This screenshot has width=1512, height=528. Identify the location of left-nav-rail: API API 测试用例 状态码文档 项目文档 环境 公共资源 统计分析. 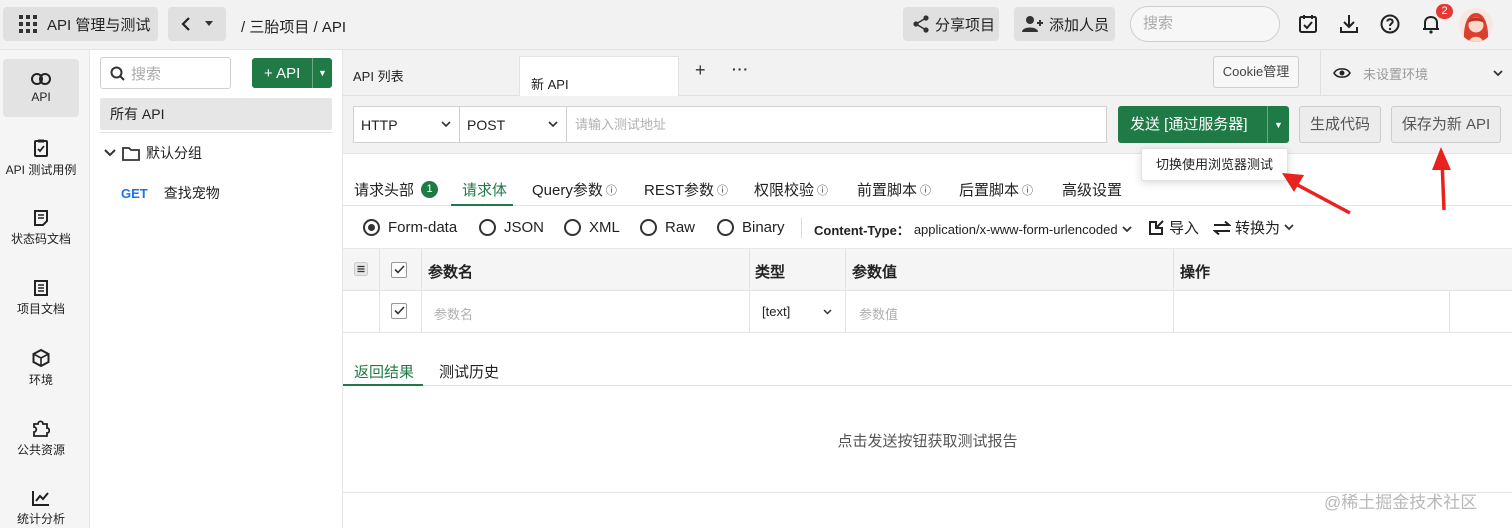
(45, 289).